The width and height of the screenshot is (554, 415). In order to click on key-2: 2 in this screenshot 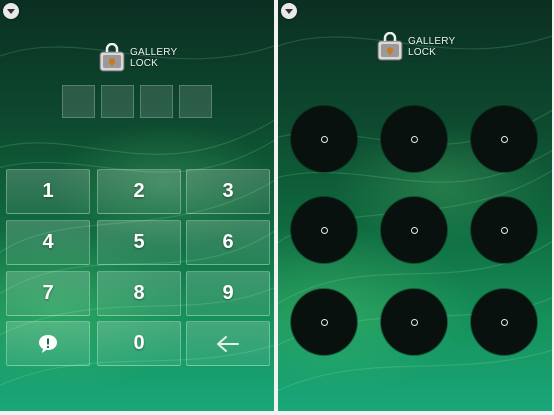, I will do `click(139, 191)`.